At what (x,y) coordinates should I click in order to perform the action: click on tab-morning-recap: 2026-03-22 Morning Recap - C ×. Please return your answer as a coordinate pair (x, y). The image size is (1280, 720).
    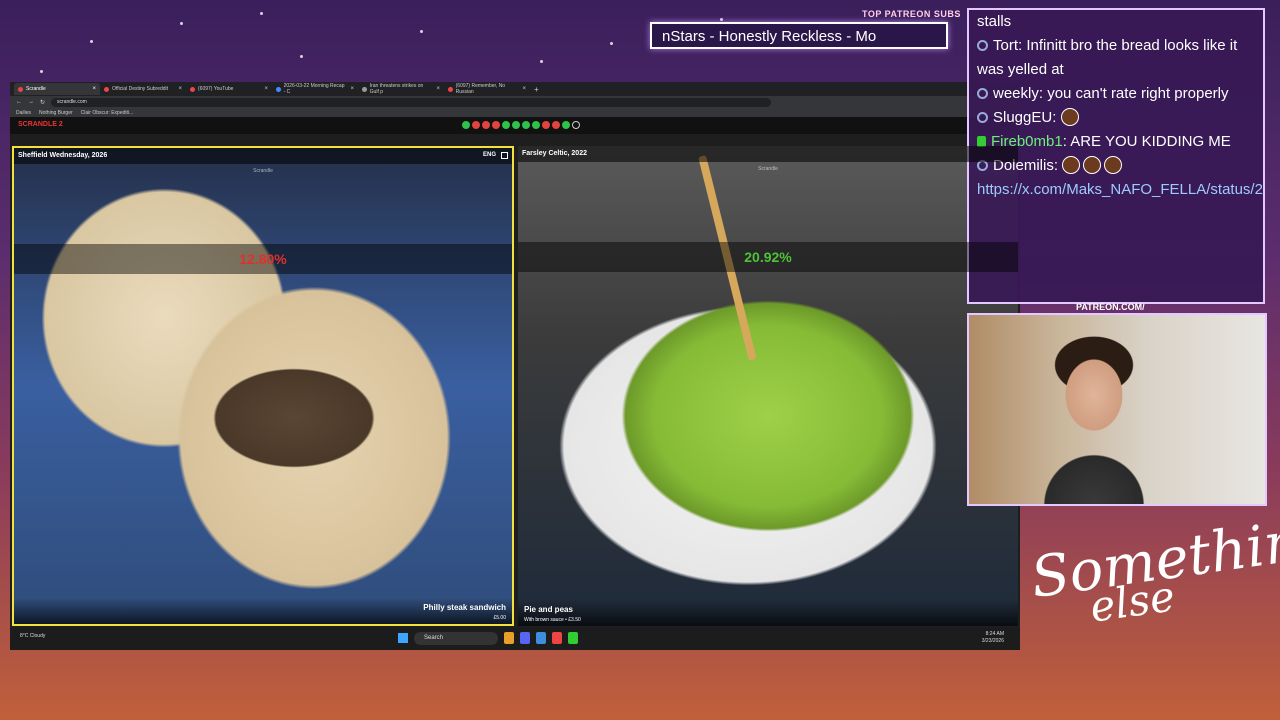
    Looking at the image, I should click on (315, 89).